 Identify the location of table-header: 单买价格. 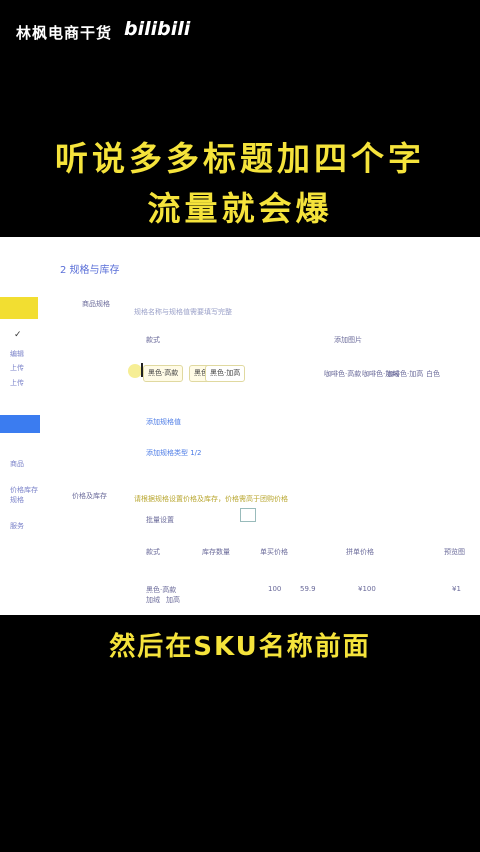
(274, 552).